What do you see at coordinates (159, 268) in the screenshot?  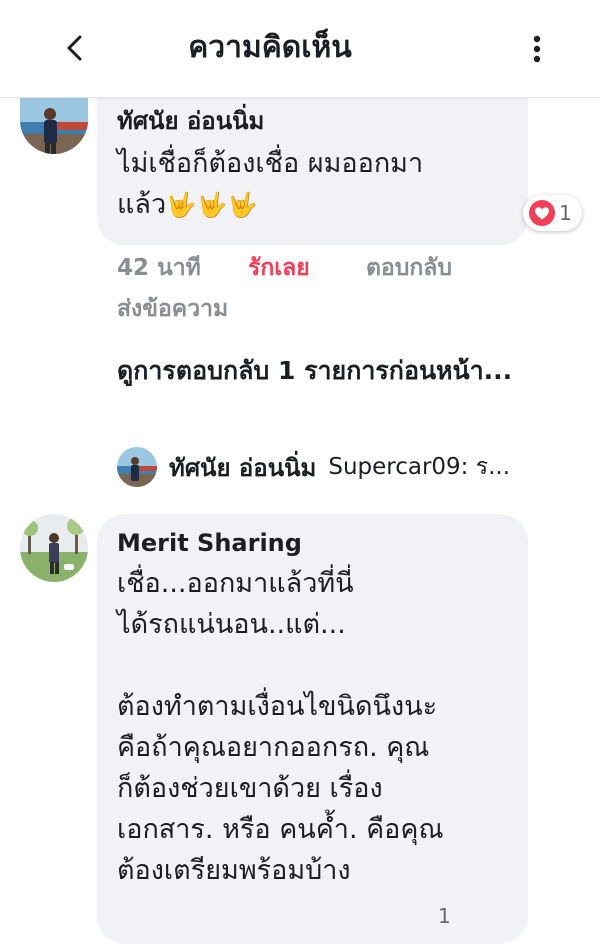 I see `comment-time: 42 นาที` at bounding box center [159, 268].